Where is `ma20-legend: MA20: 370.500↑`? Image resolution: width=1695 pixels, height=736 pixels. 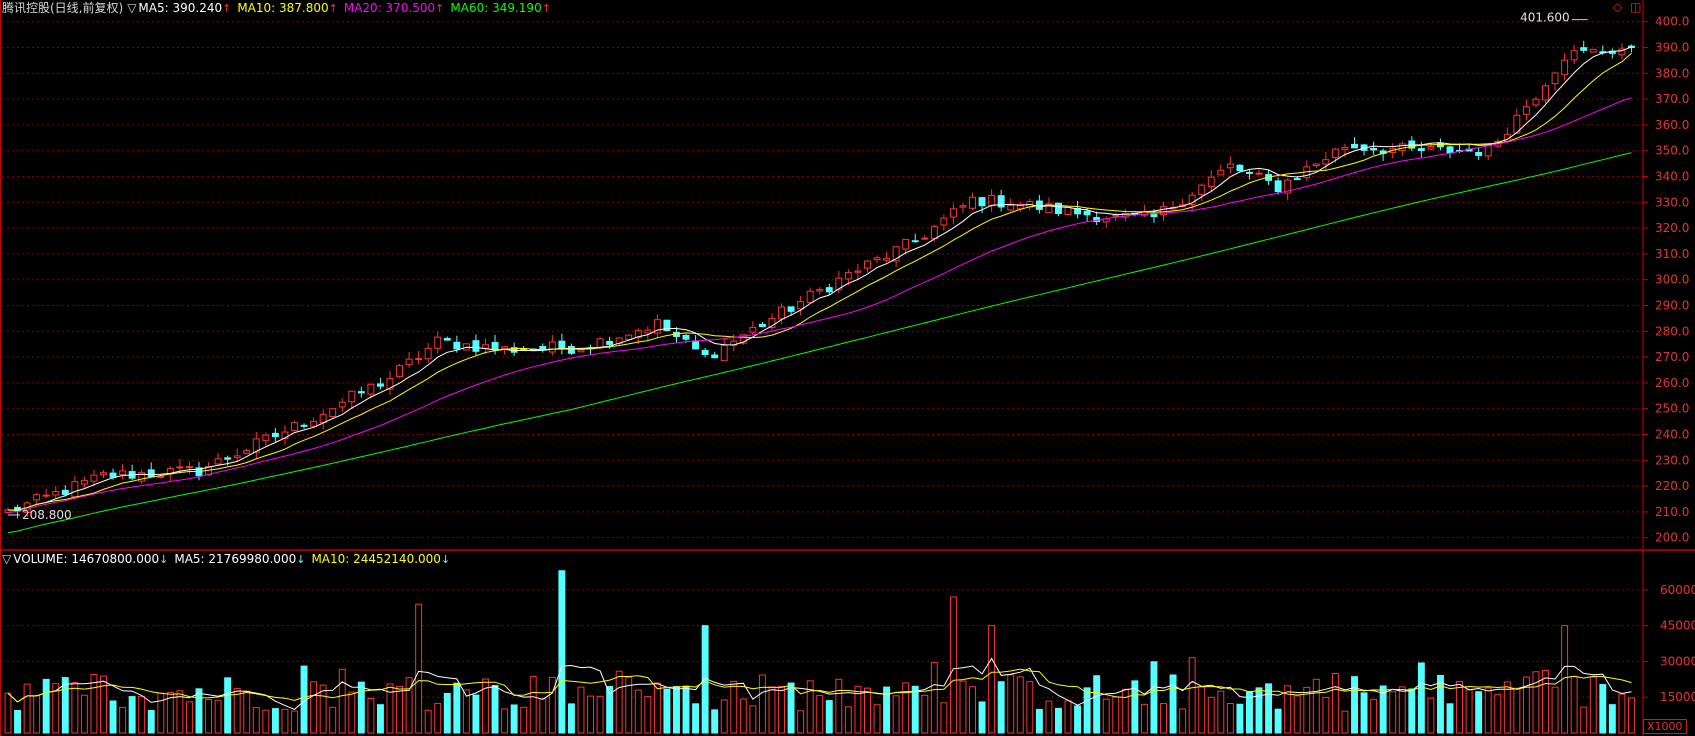
ma20-legend: MA20: 370.500↑ is located at coordinates (394, 8).